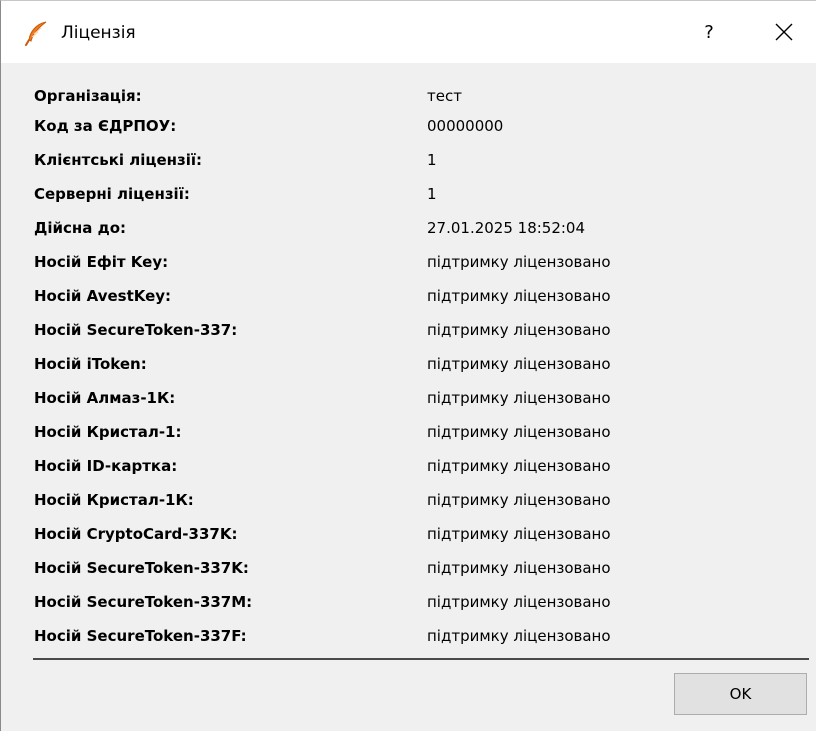 The height and width of the screenshot is (731, 817). I want to click on ok-button: OK, so click(740, 694).